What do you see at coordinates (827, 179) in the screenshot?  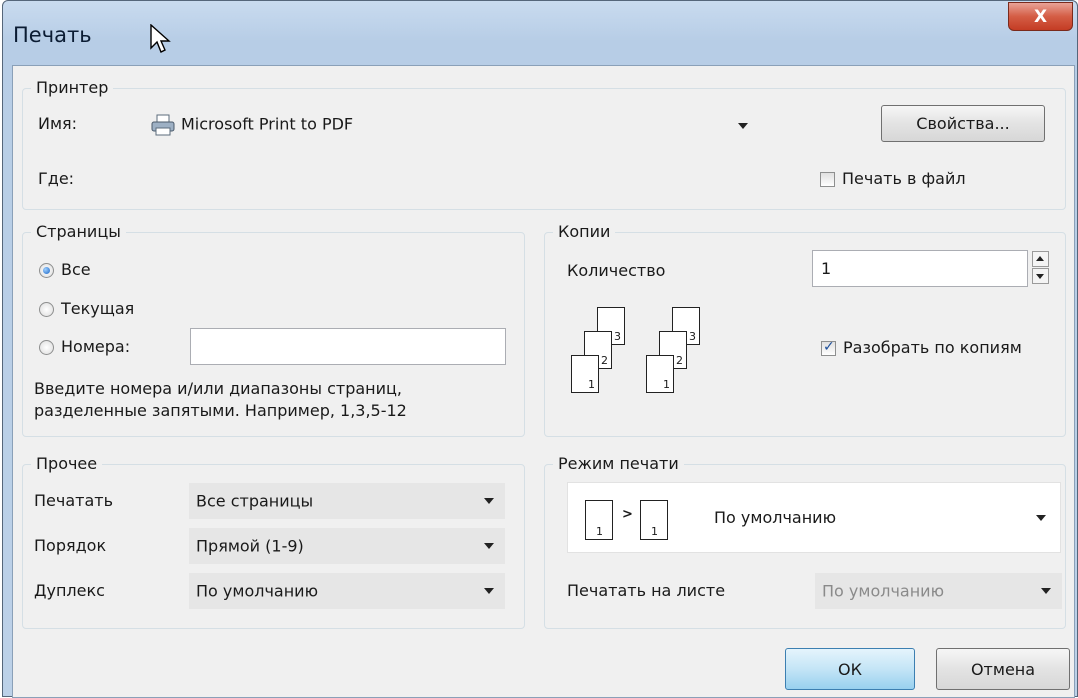 I see `print-to-file-checkbox` at bounding box center [827, 179].